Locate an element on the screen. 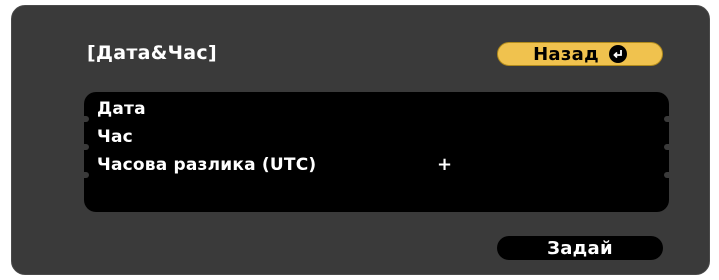 Image resolution: width=719 pixels, height=280 pixels. list-item-date: Дата is located at coordinates (376, 109).